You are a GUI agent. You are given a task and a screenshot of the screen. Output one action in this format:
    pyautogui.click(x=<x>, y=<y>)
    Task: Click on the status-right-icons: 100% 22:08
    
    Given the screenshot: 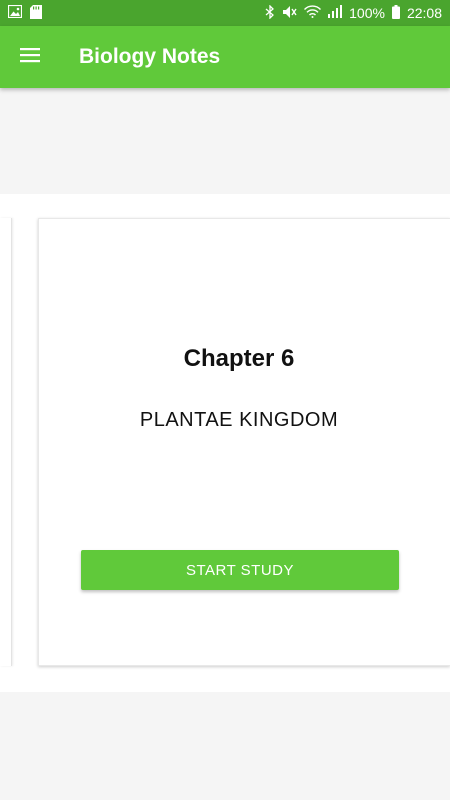 What is the action you would take?
    pyautogui.click(x=353, y=12)
    